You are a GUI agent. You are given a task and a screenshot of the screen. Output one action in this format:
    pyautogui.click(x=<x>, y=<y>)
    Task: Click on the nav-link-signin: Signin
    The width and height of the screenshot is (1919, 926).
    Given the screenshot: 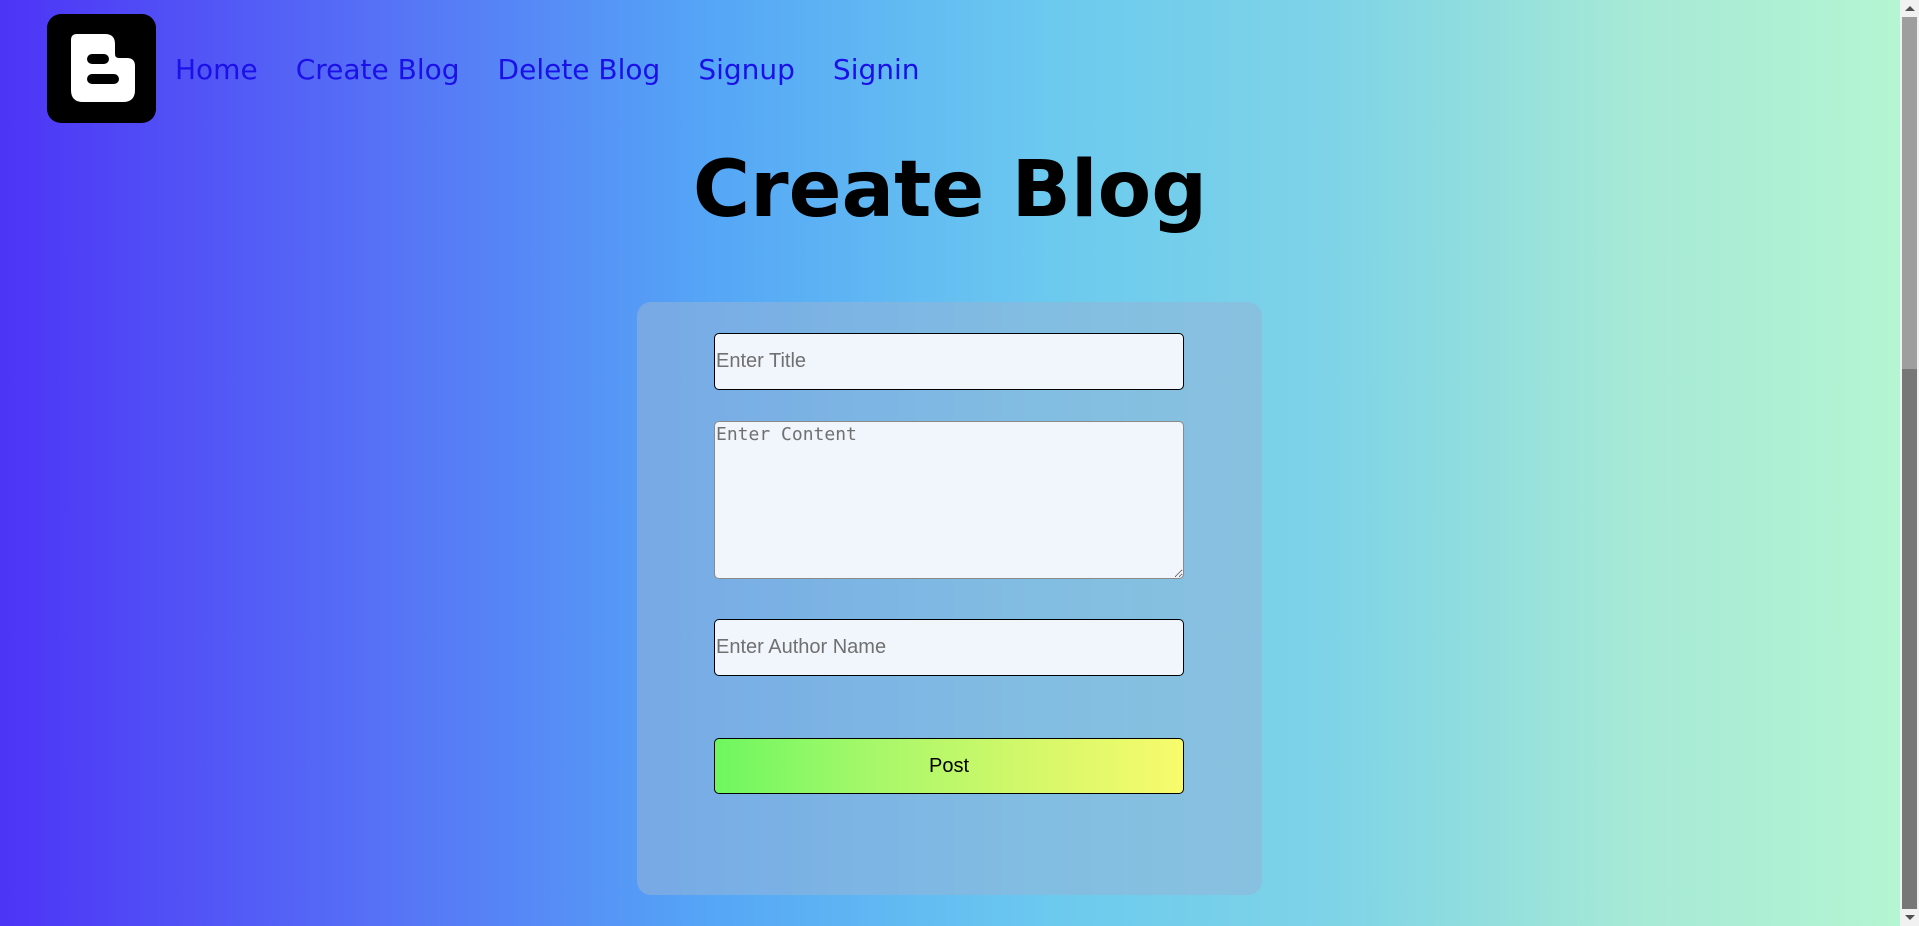 What is the action you would take?
    pyautogui.click(x=876, y=70)
    